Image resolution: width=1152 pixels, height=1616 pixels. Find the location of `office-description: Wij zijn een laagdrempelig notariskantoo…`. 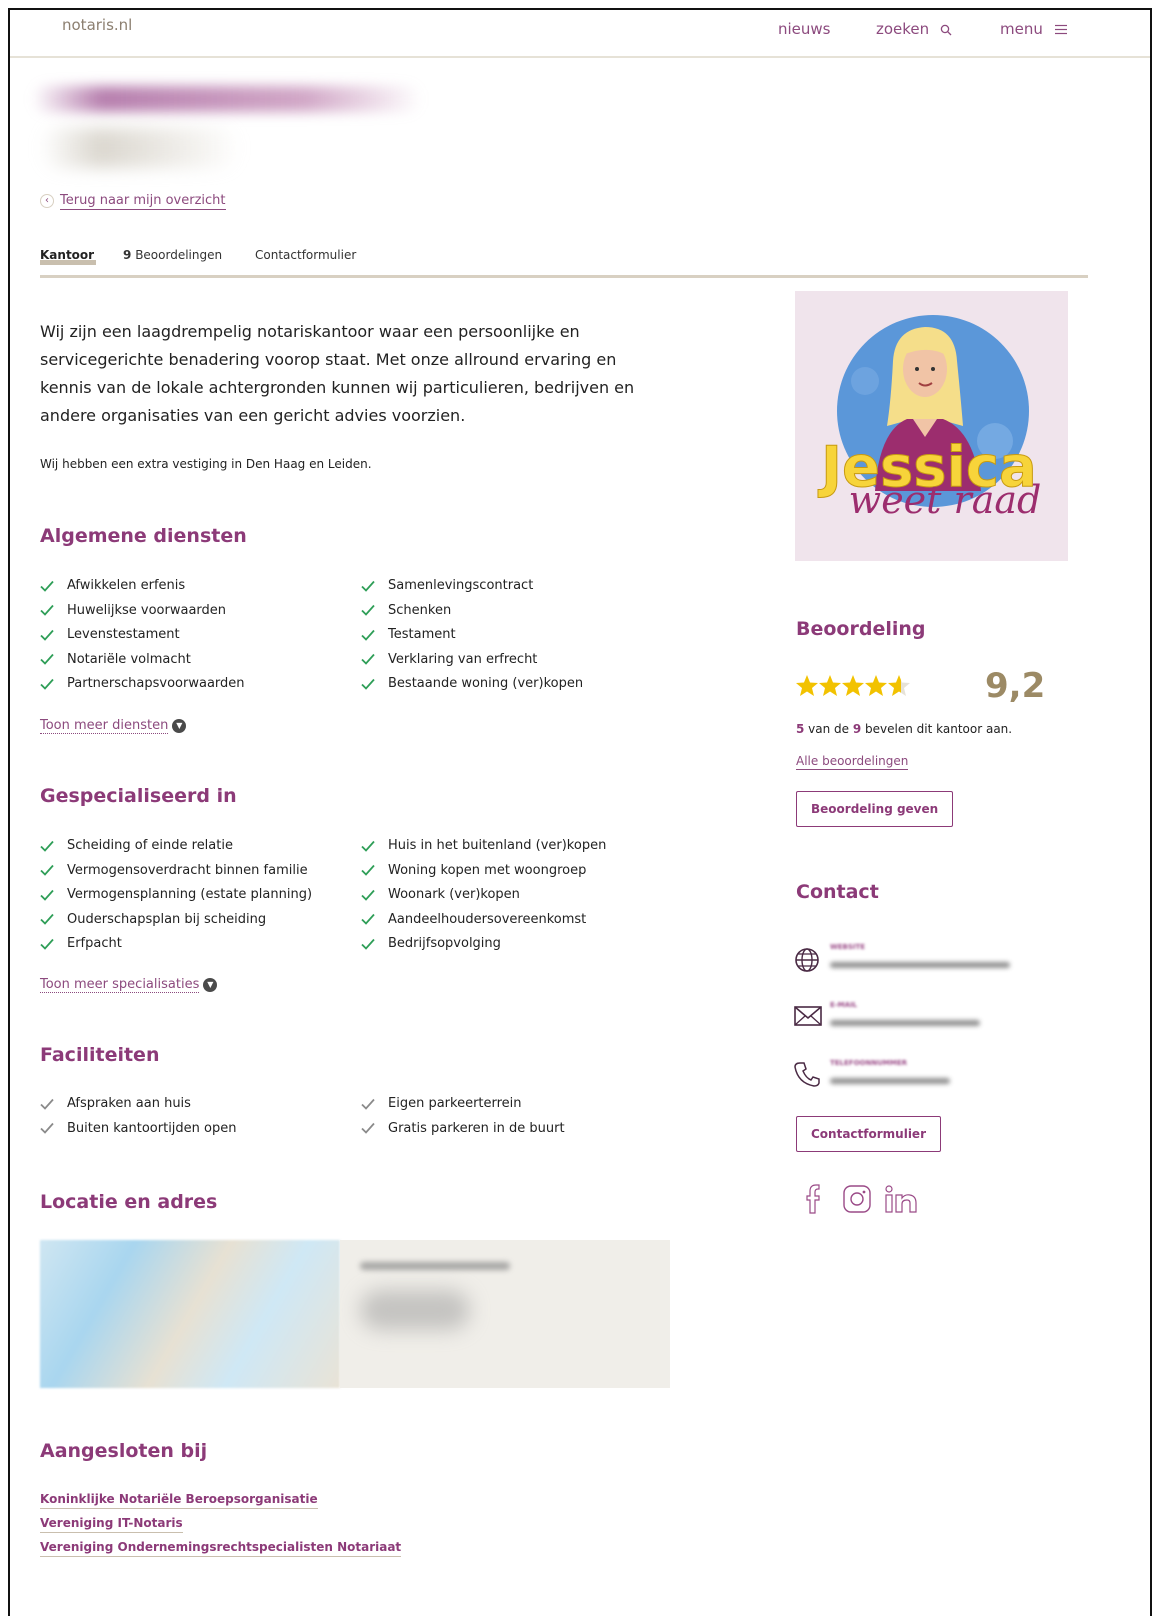

office-description: Wij zijn een laagdrempelig notariskantoo… is located at coordinates (337, 373).